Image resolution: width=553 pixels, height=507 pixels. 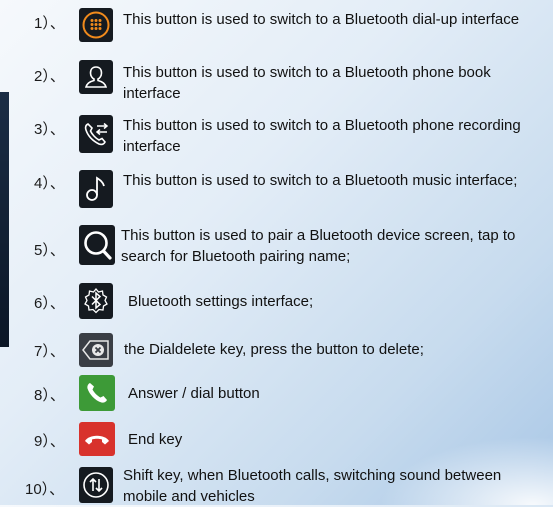 What do you see at coordinates (96, 134) in the screenshot?
I see `call-log-icon` at bounding box center [96, 134].